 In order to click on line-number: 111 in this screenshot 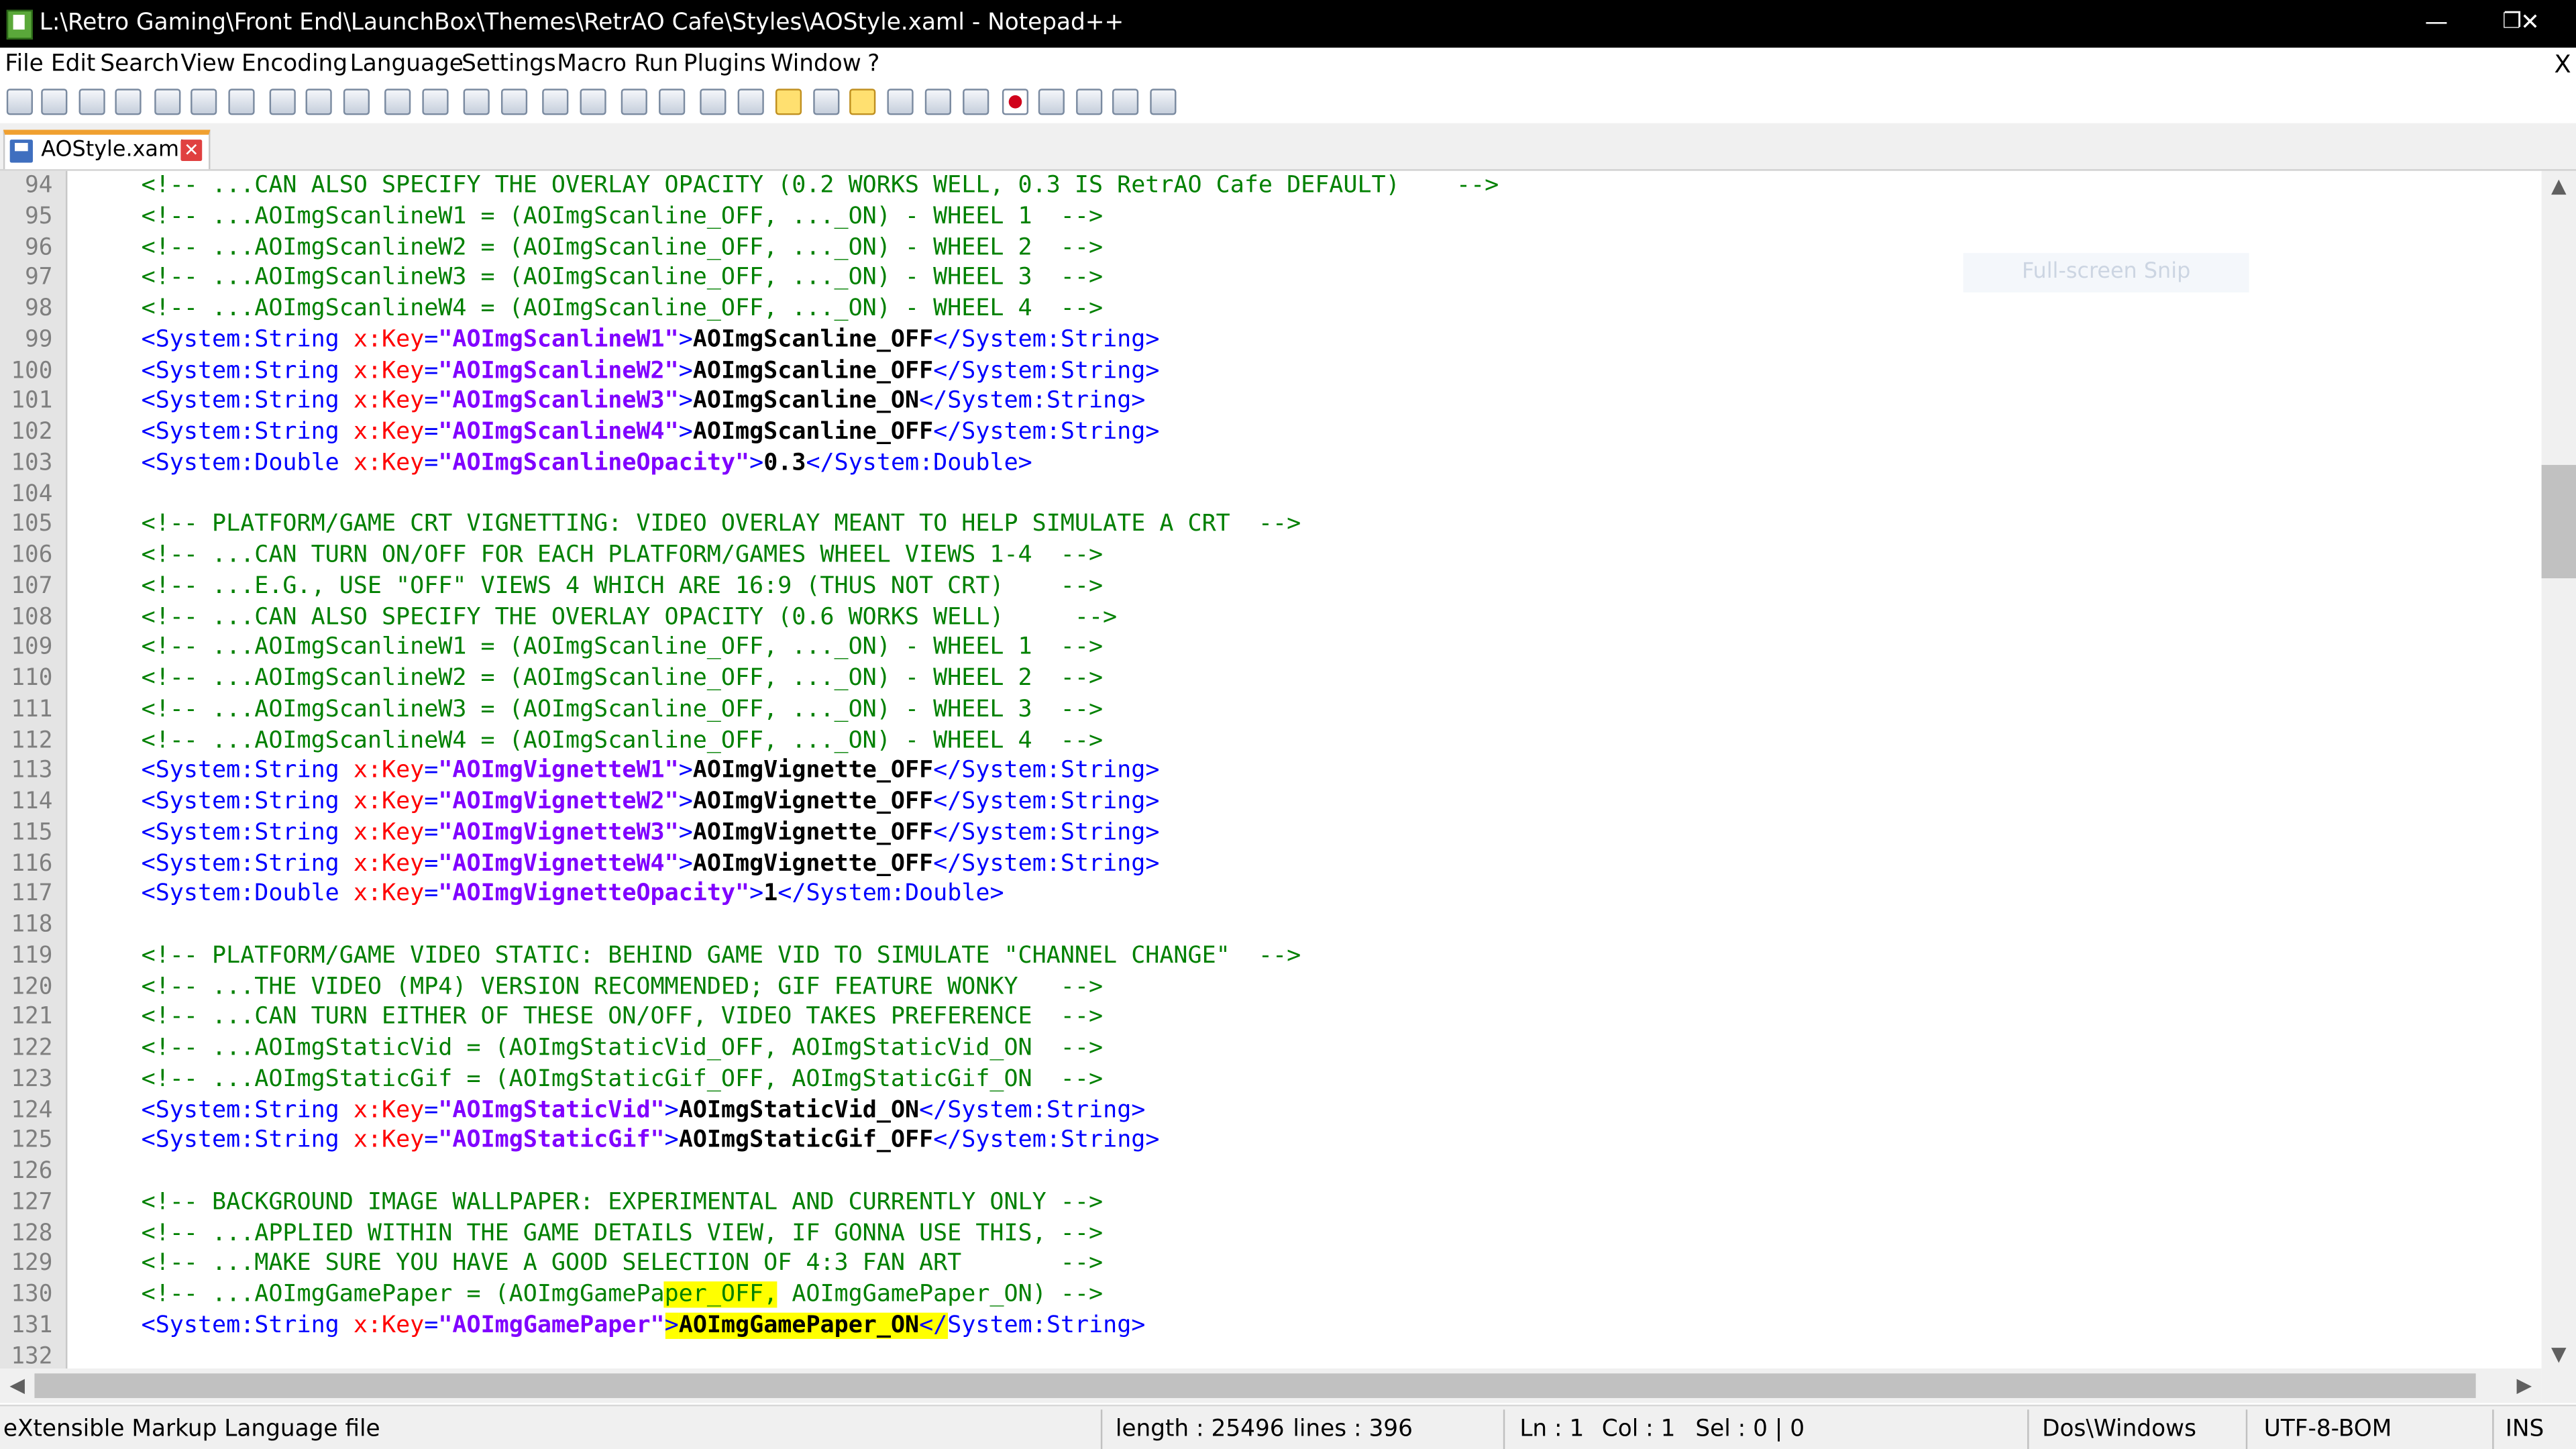, I will do `click(31, 709)`.